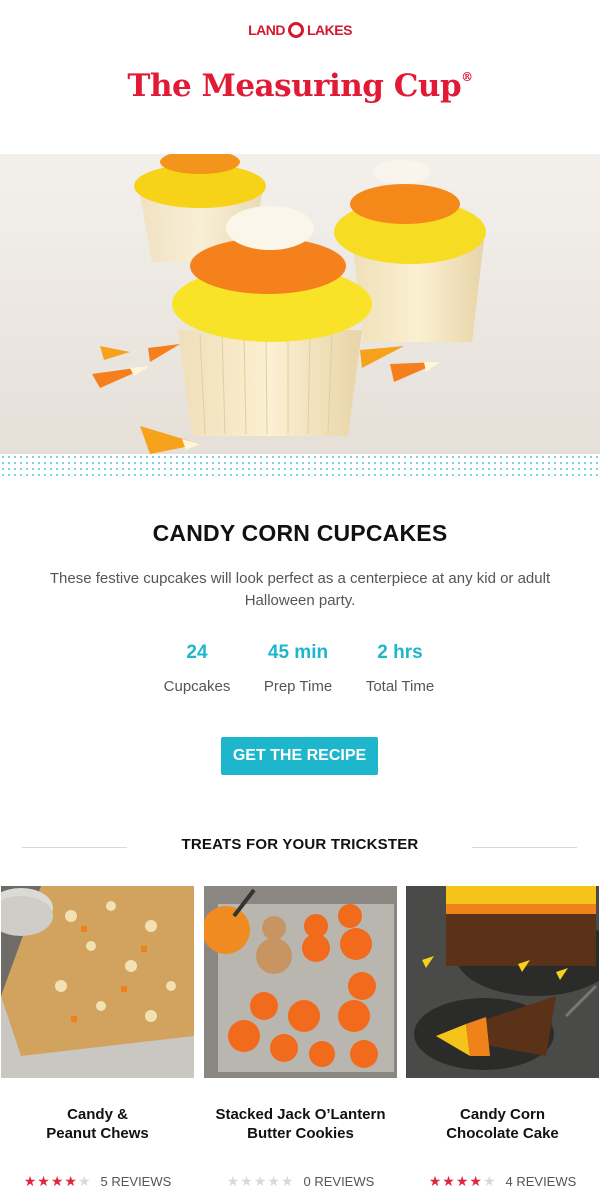  I want to click on recipe-card-title: Candy & Peanut Chews, so click(97, 1124).